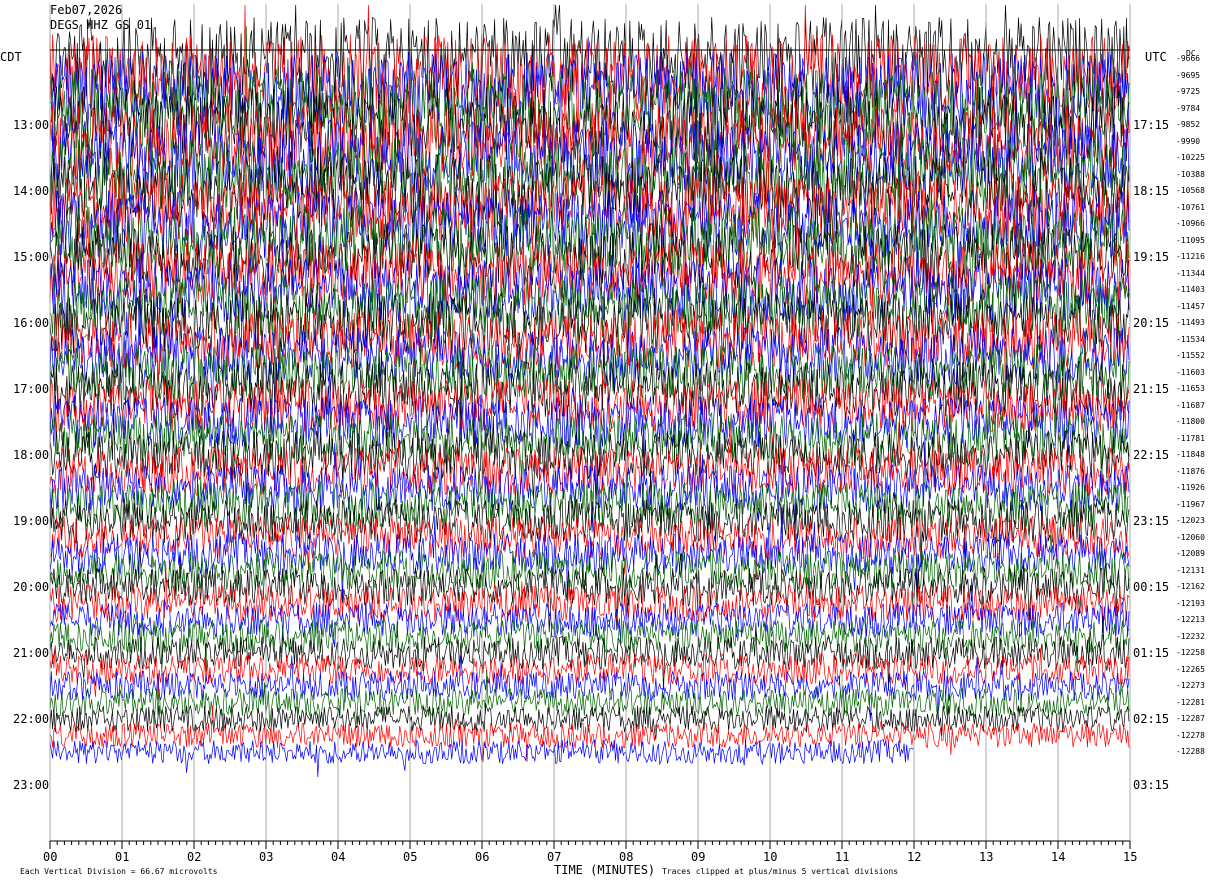 Image resolution: width=1210 pixels, height=886 pixels. What do you see at coordinates (554, 857) in the screenshot?
I see `x-tick-label: 07` at bounding box center [554, 857].